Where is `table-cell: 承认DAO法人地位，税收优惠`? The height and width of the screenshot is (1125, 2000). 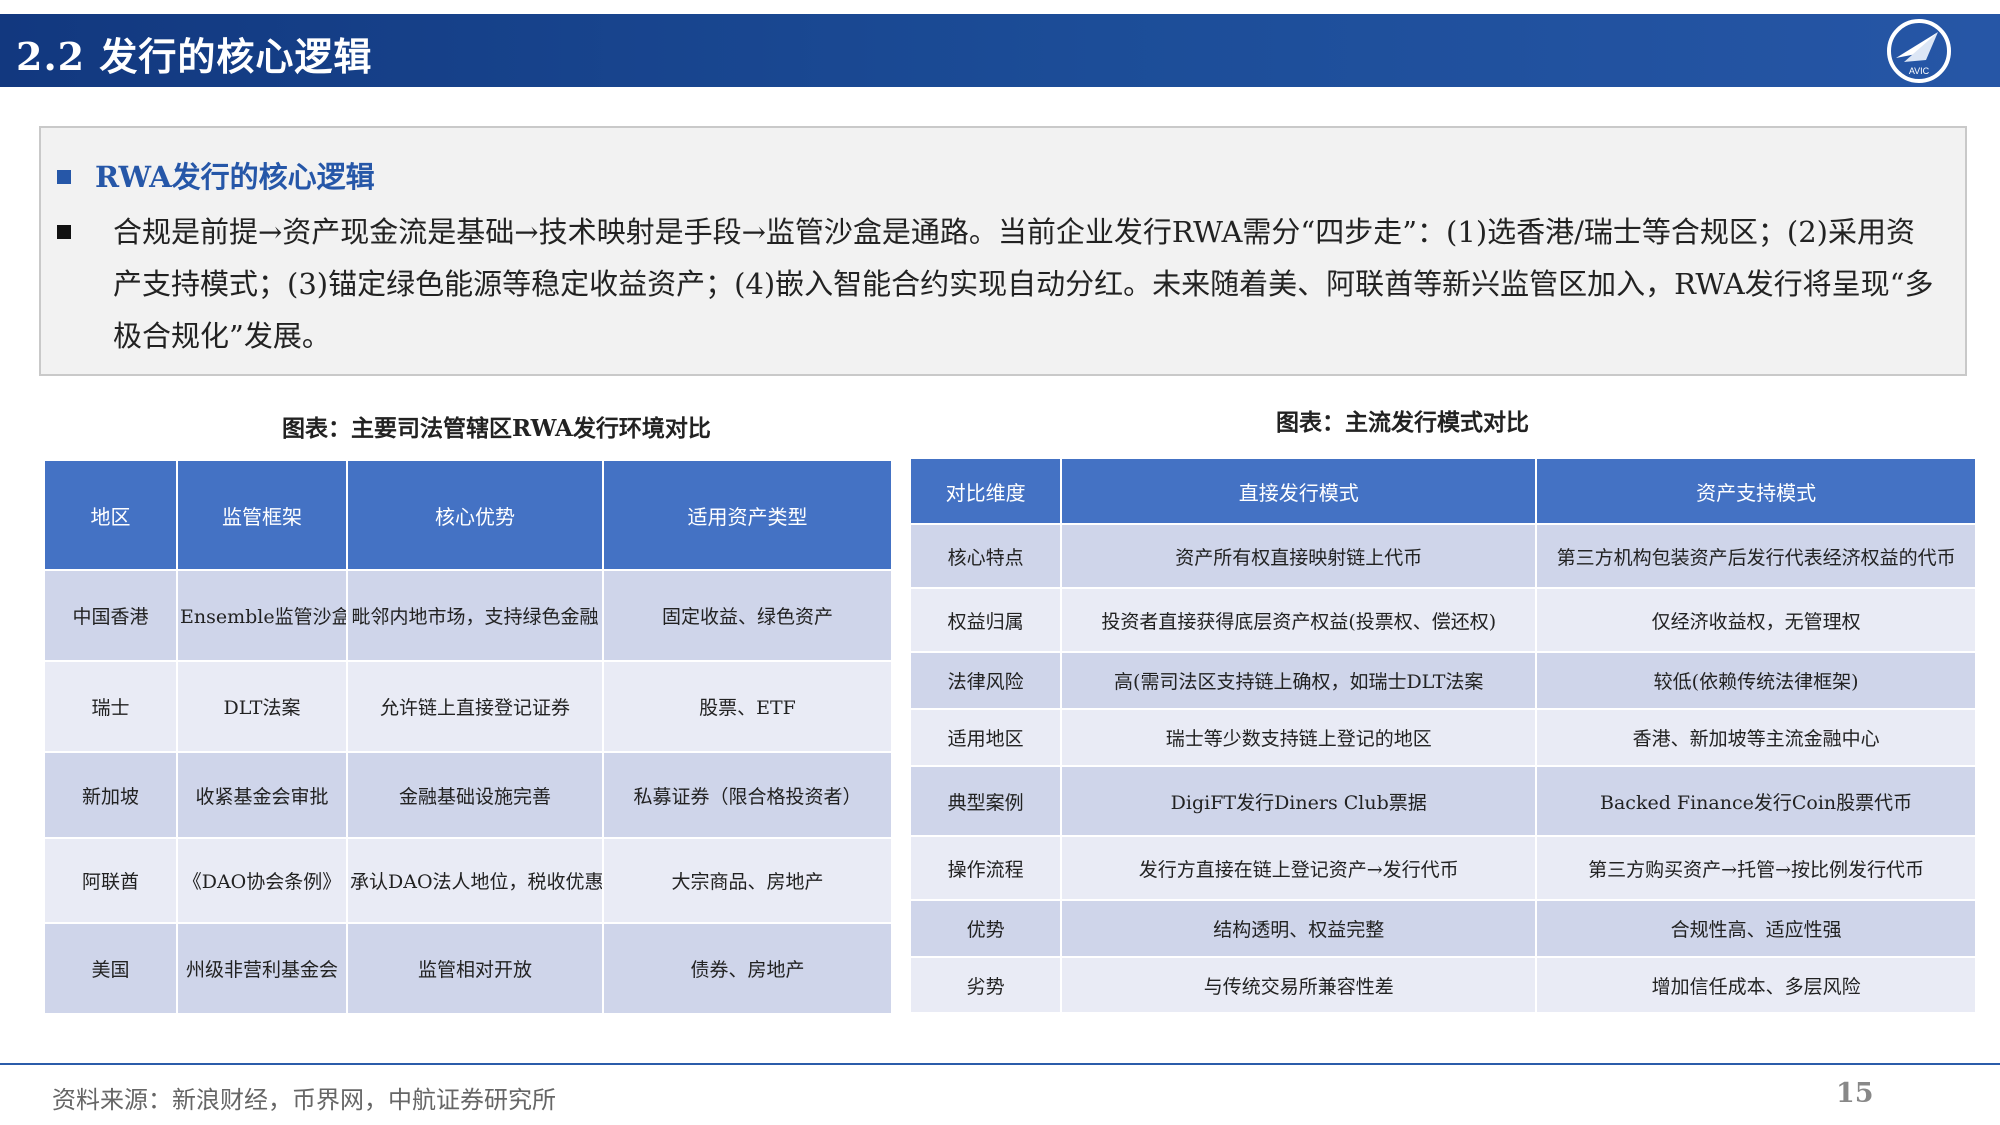
table-cell: 承认DAO法人地位，税收优惠 is located at coordinates (475, 880).